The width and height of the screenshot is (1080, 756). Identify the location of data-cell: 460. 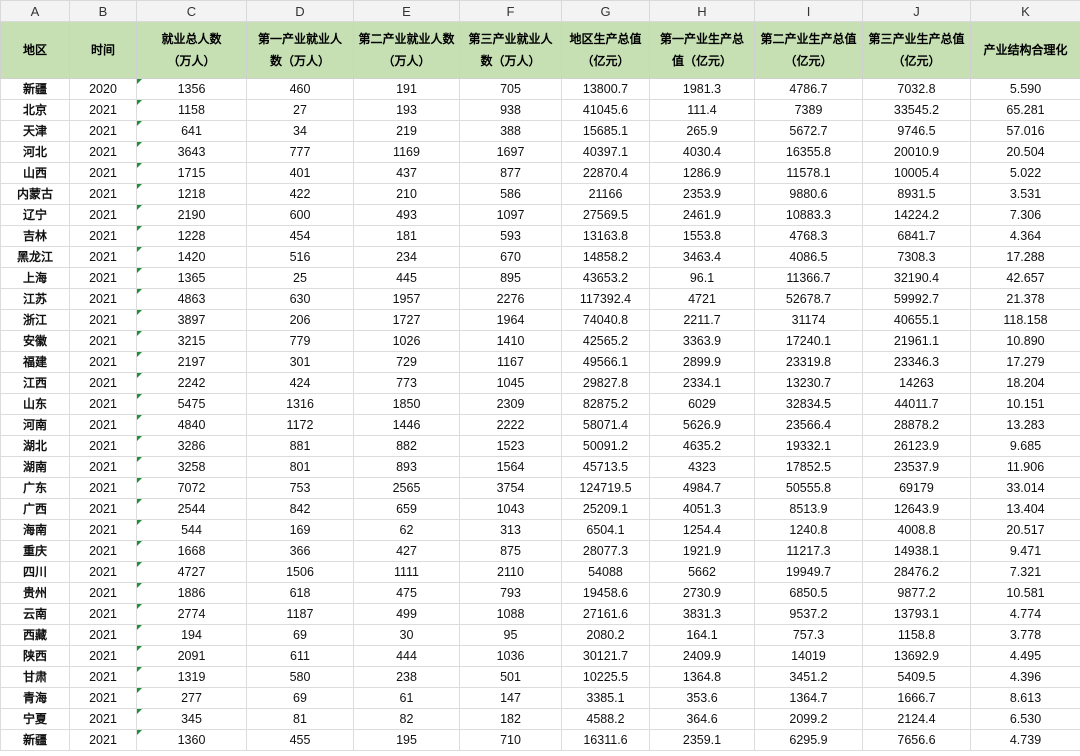
(300, 89).